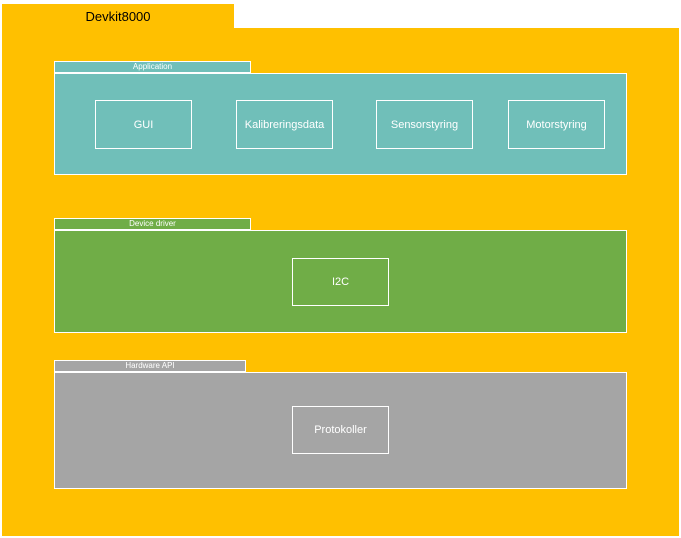 Image resolution: width=681 pixels, height=538 pixels. I want to click on component-kalibreringsdata-label: Kalibreringsdata, so click(284, 124).